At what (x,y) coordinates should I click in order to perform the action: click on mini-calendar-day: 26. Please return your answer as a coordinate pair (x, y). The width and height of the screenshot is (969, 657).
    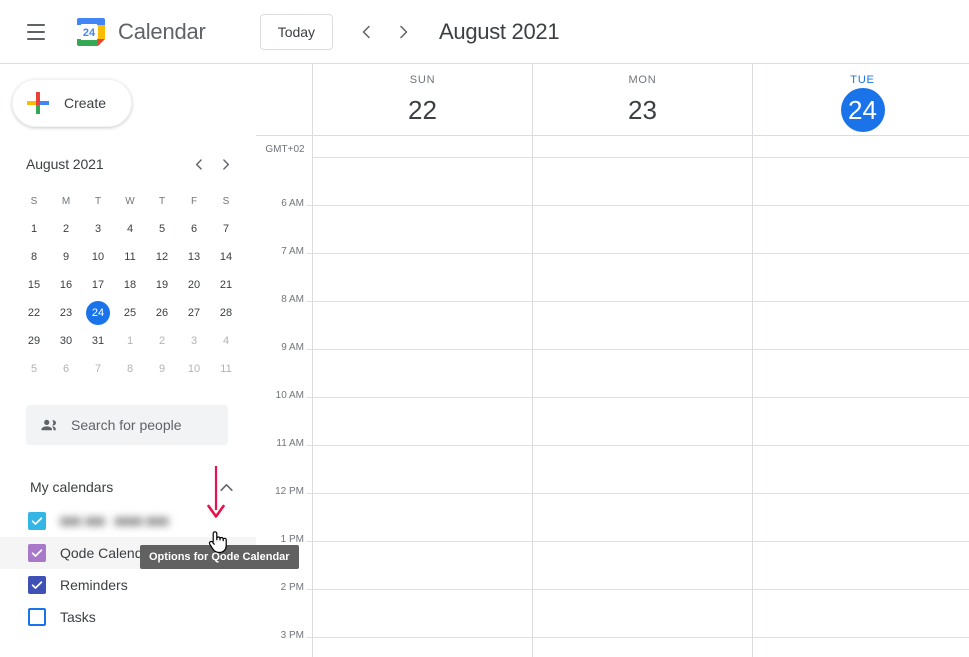
    Looking at the image, I should click on (162, 313).